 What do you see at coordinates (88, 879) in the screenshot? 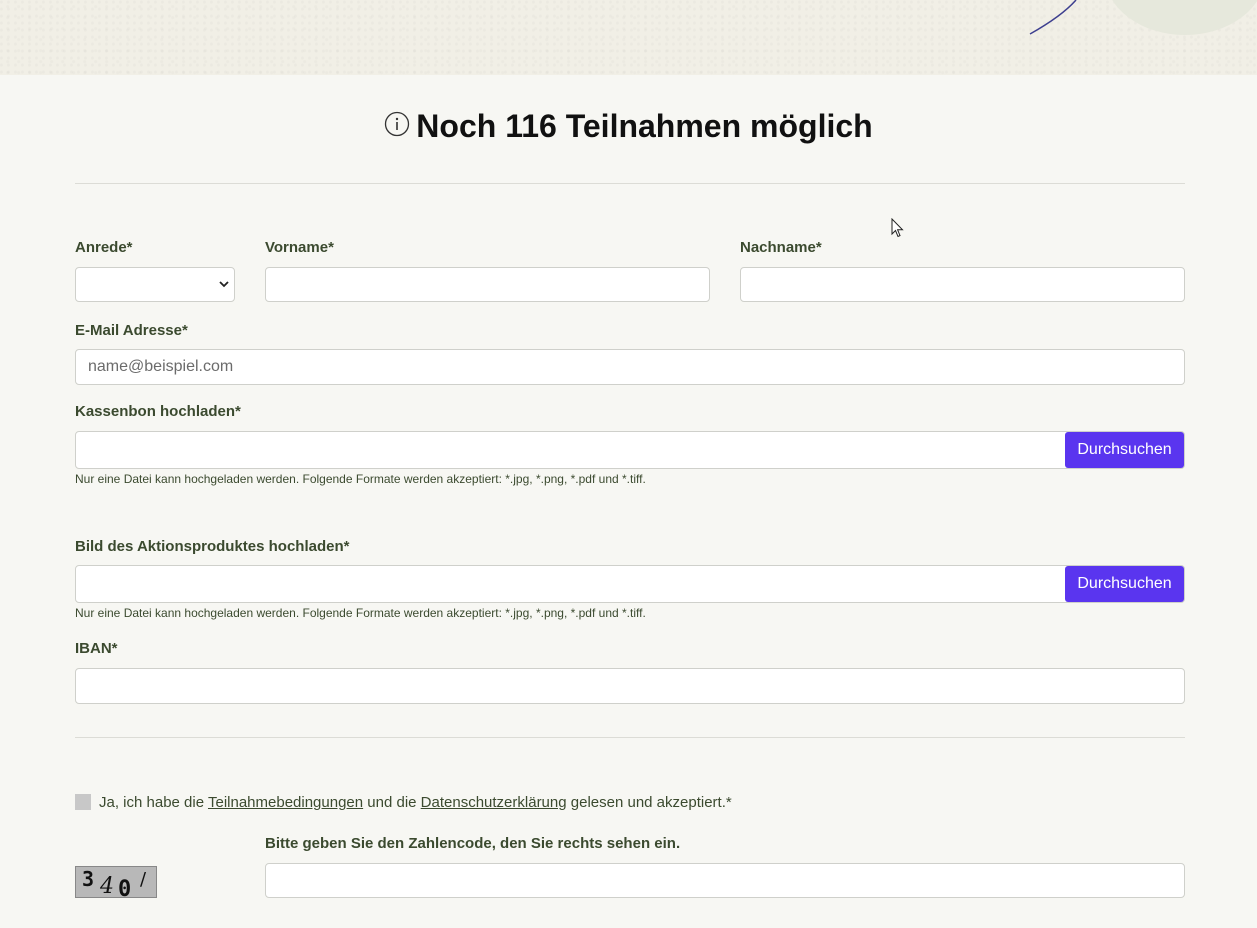
I see `captcha-digit-1: 3` at bounding box center [88, 879].